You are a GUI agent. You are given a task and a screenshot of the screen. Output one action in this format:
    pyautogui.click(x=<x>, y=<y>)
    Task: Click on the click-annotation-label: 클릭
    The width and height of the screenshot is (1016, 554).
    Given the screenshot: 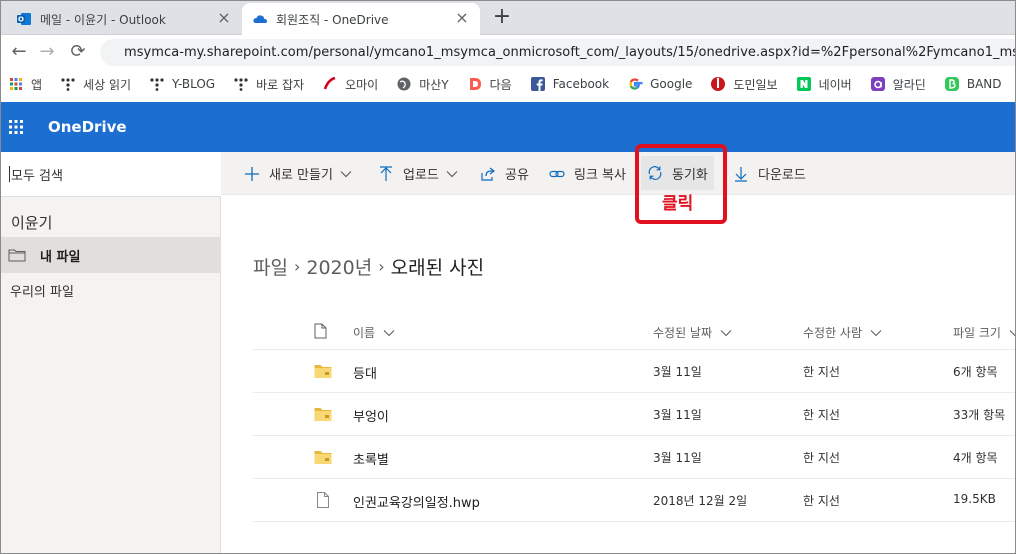 What is the action you would take?
    pyautogui.click(x=678, y=204)
    